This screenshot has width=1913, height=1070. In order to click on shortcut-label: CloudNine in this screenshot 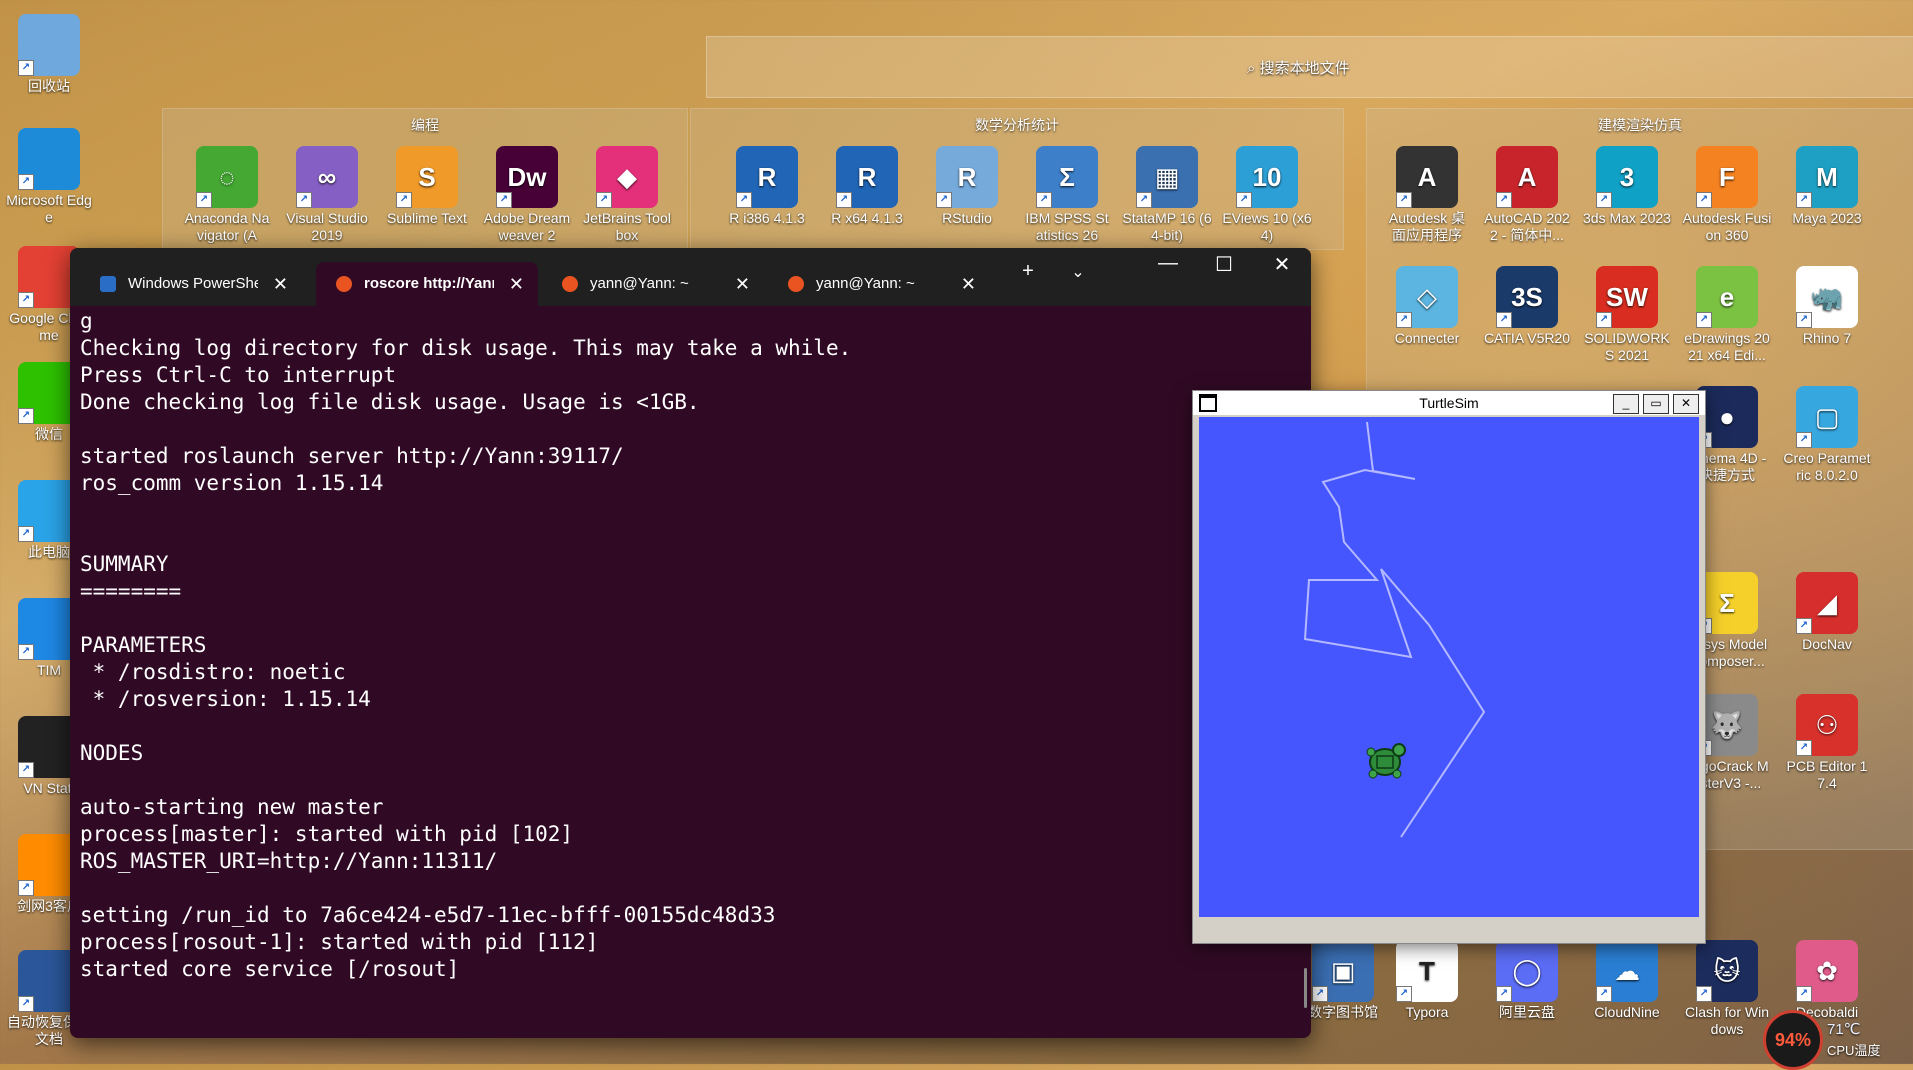, I will do `click(1627, 1012)`.